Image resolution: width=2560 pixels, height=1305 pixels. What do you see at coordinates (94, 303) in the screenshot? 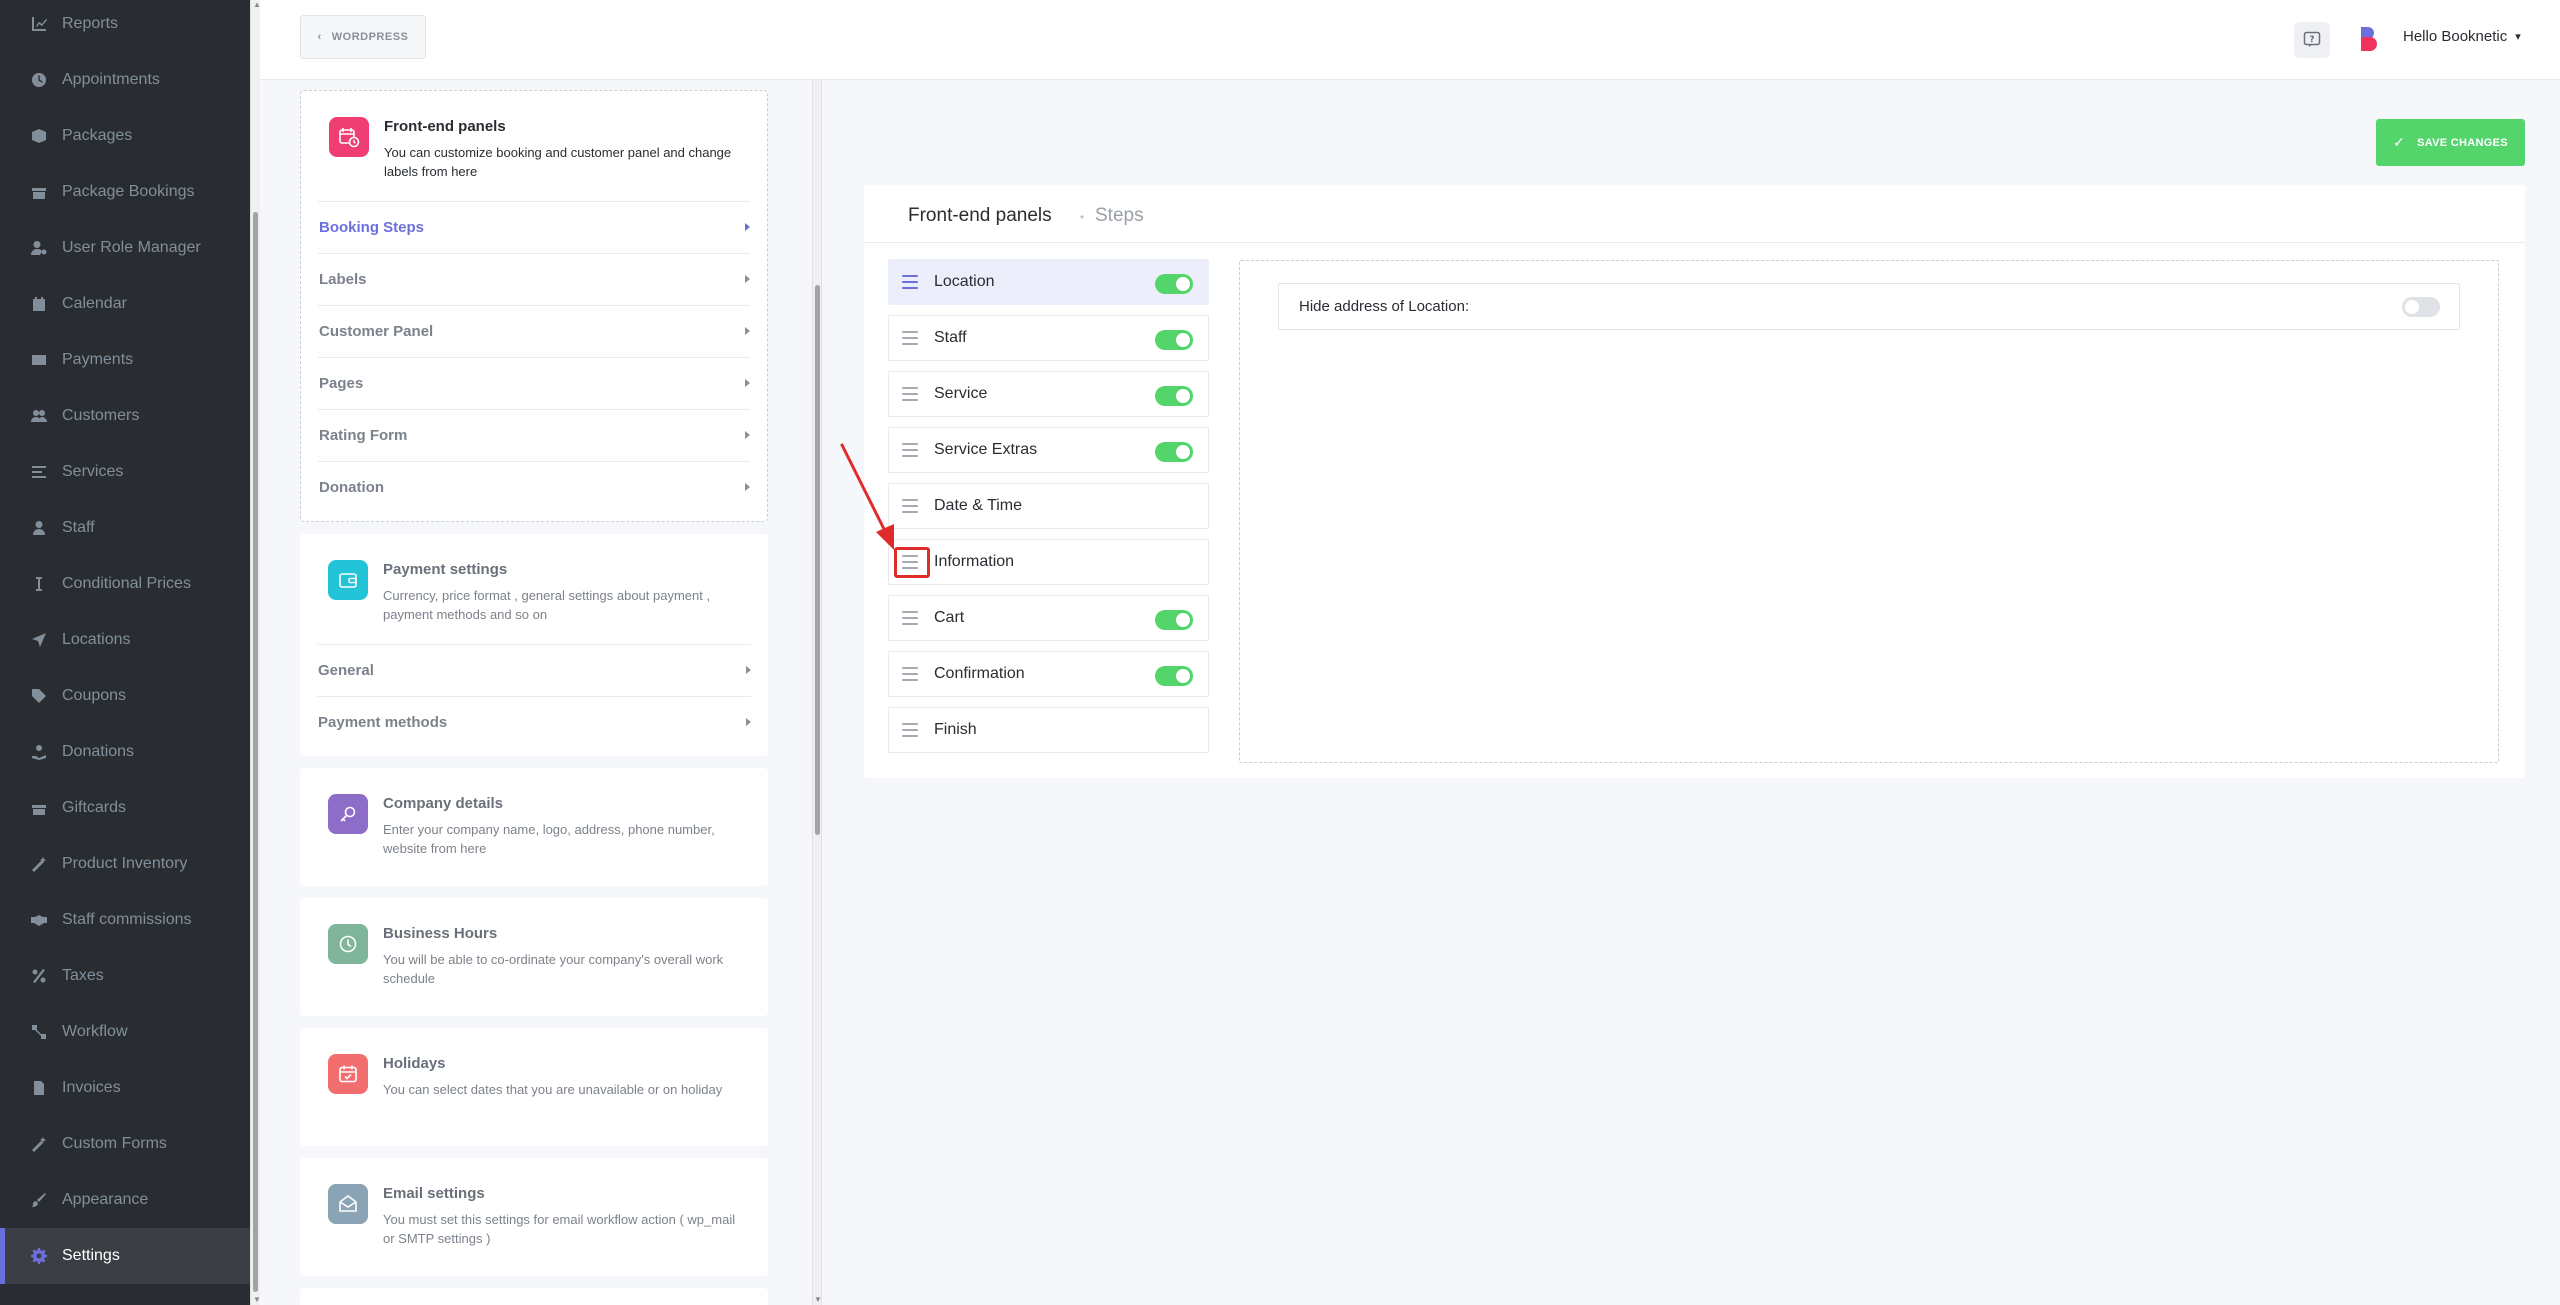
I see `sidebar-item-label: Calendar` at bounding box center [94, 303].